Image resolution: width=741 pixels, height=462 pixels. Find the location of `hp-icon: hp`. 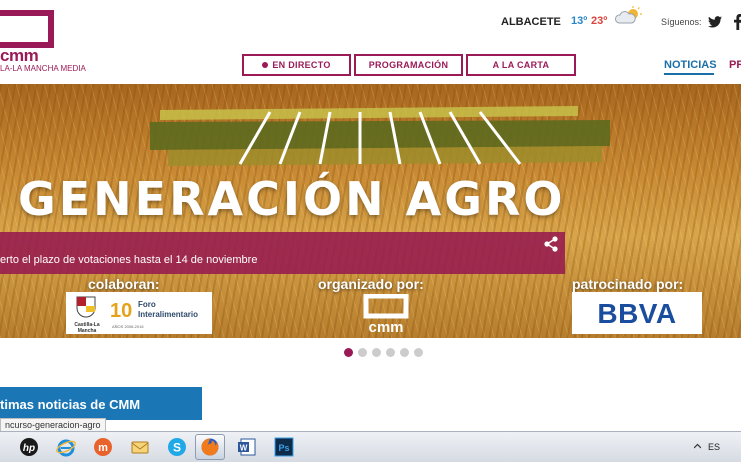

hp-icon: hp is located at coordinates (29, 447).